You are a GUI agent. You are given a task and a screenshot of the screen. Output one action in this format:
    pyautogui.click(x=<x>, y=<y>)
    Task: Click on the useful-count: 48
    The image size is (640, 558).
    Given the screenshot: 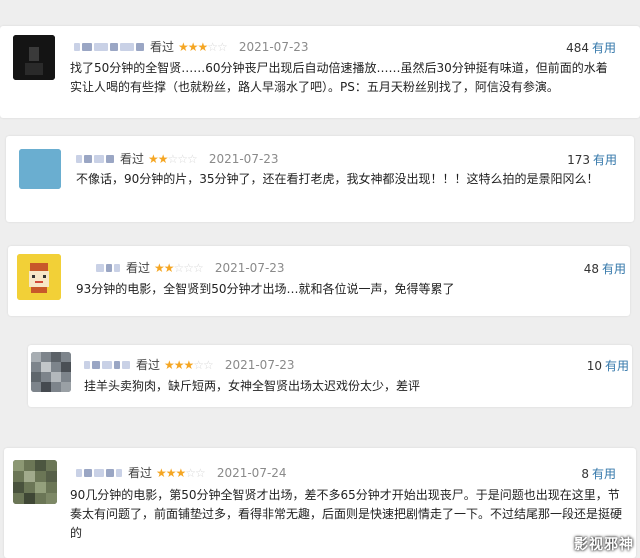 What is the action you would take?
    pyautogui.click(x=591, y=269)
    